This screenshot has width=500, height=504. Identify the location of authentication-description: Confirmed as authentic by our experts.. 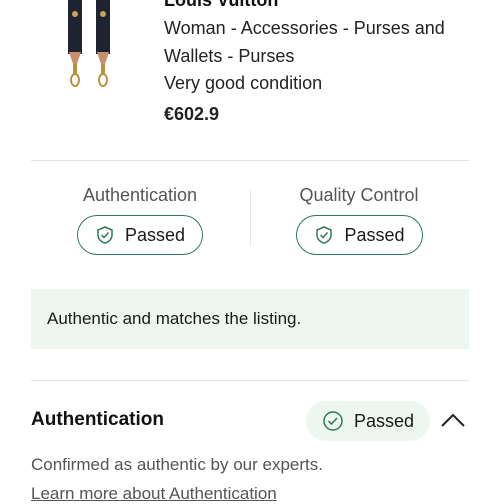
(177, 464).